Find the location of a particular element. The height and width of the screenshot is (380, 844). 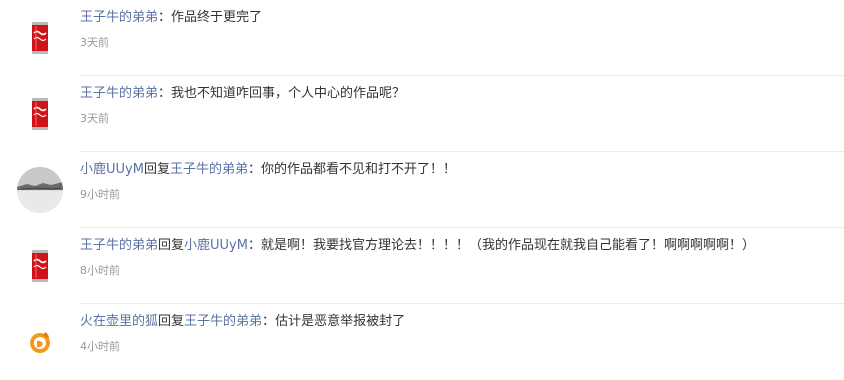

comment-line: 王子牛的弟弟：作品终于更完了 is located at coordinates (171, 18).